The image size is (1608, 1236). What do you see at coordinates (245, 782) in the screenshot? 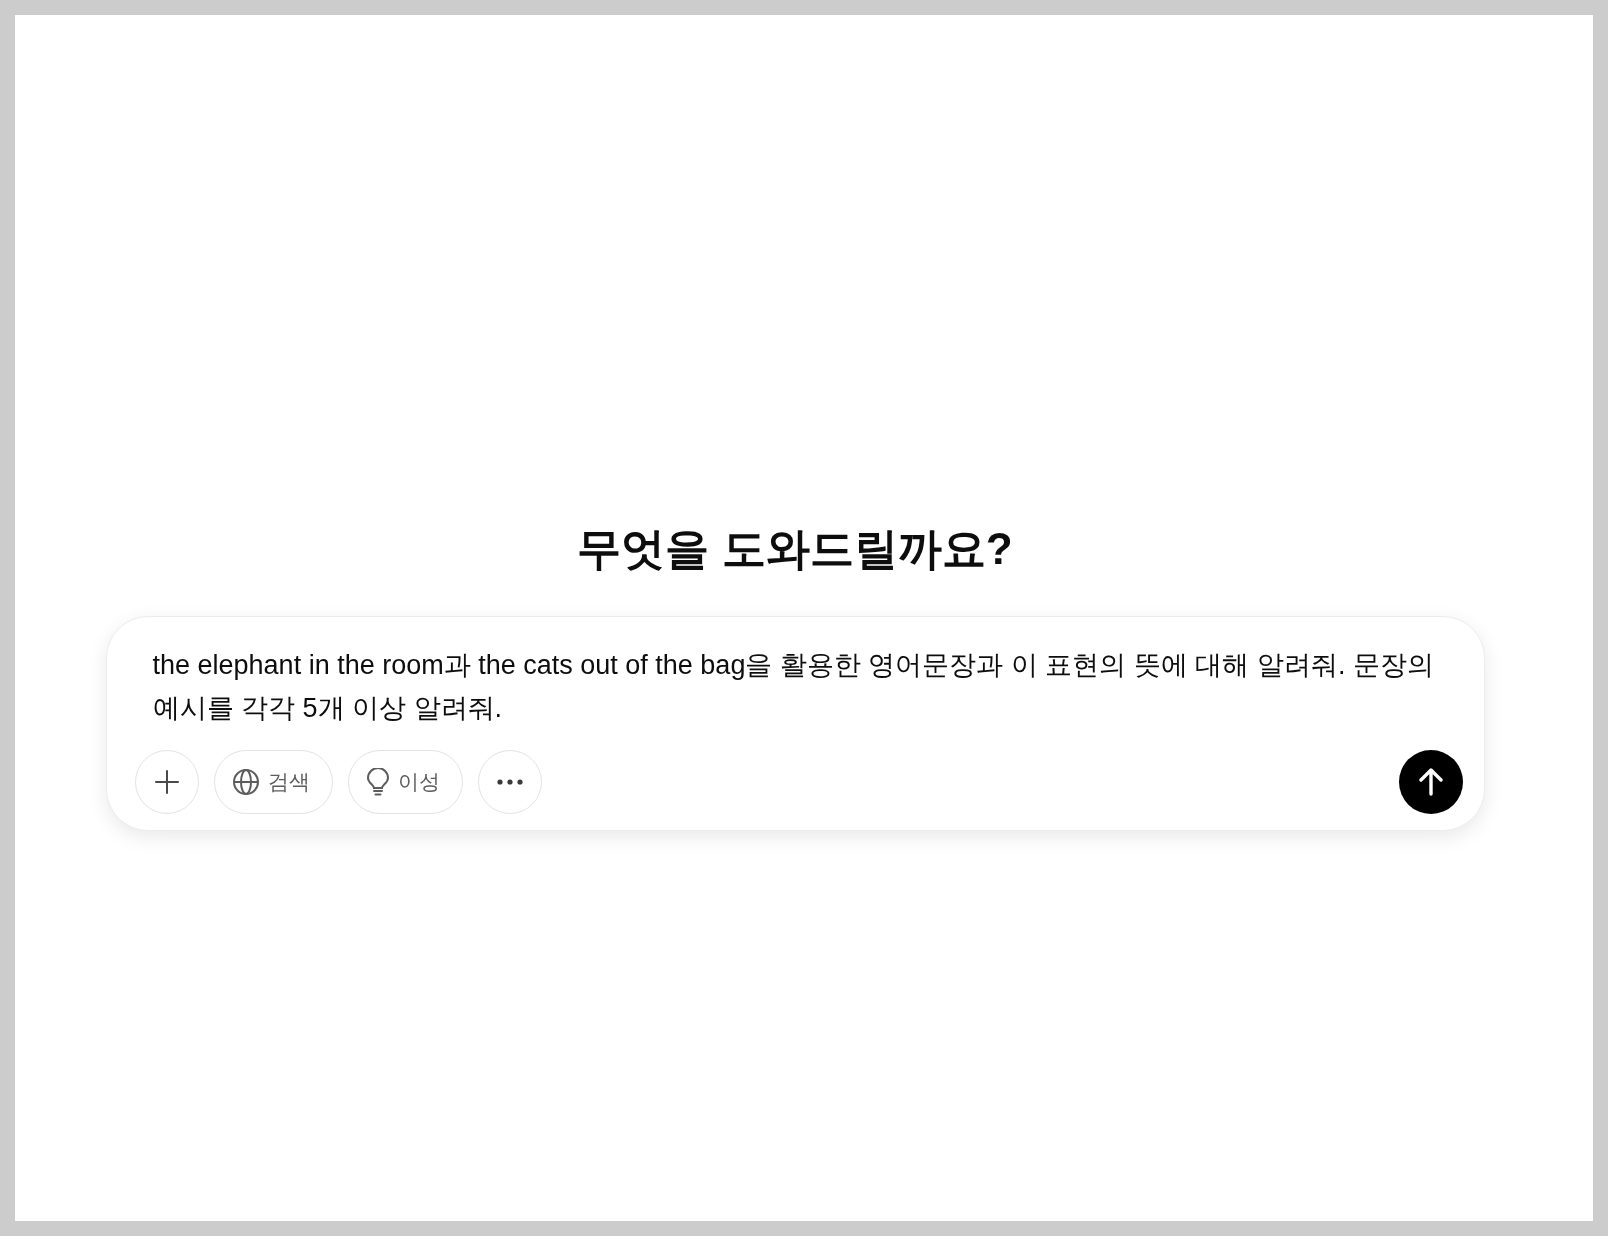
I see `globe-icon` at bounding box center [245, 782].